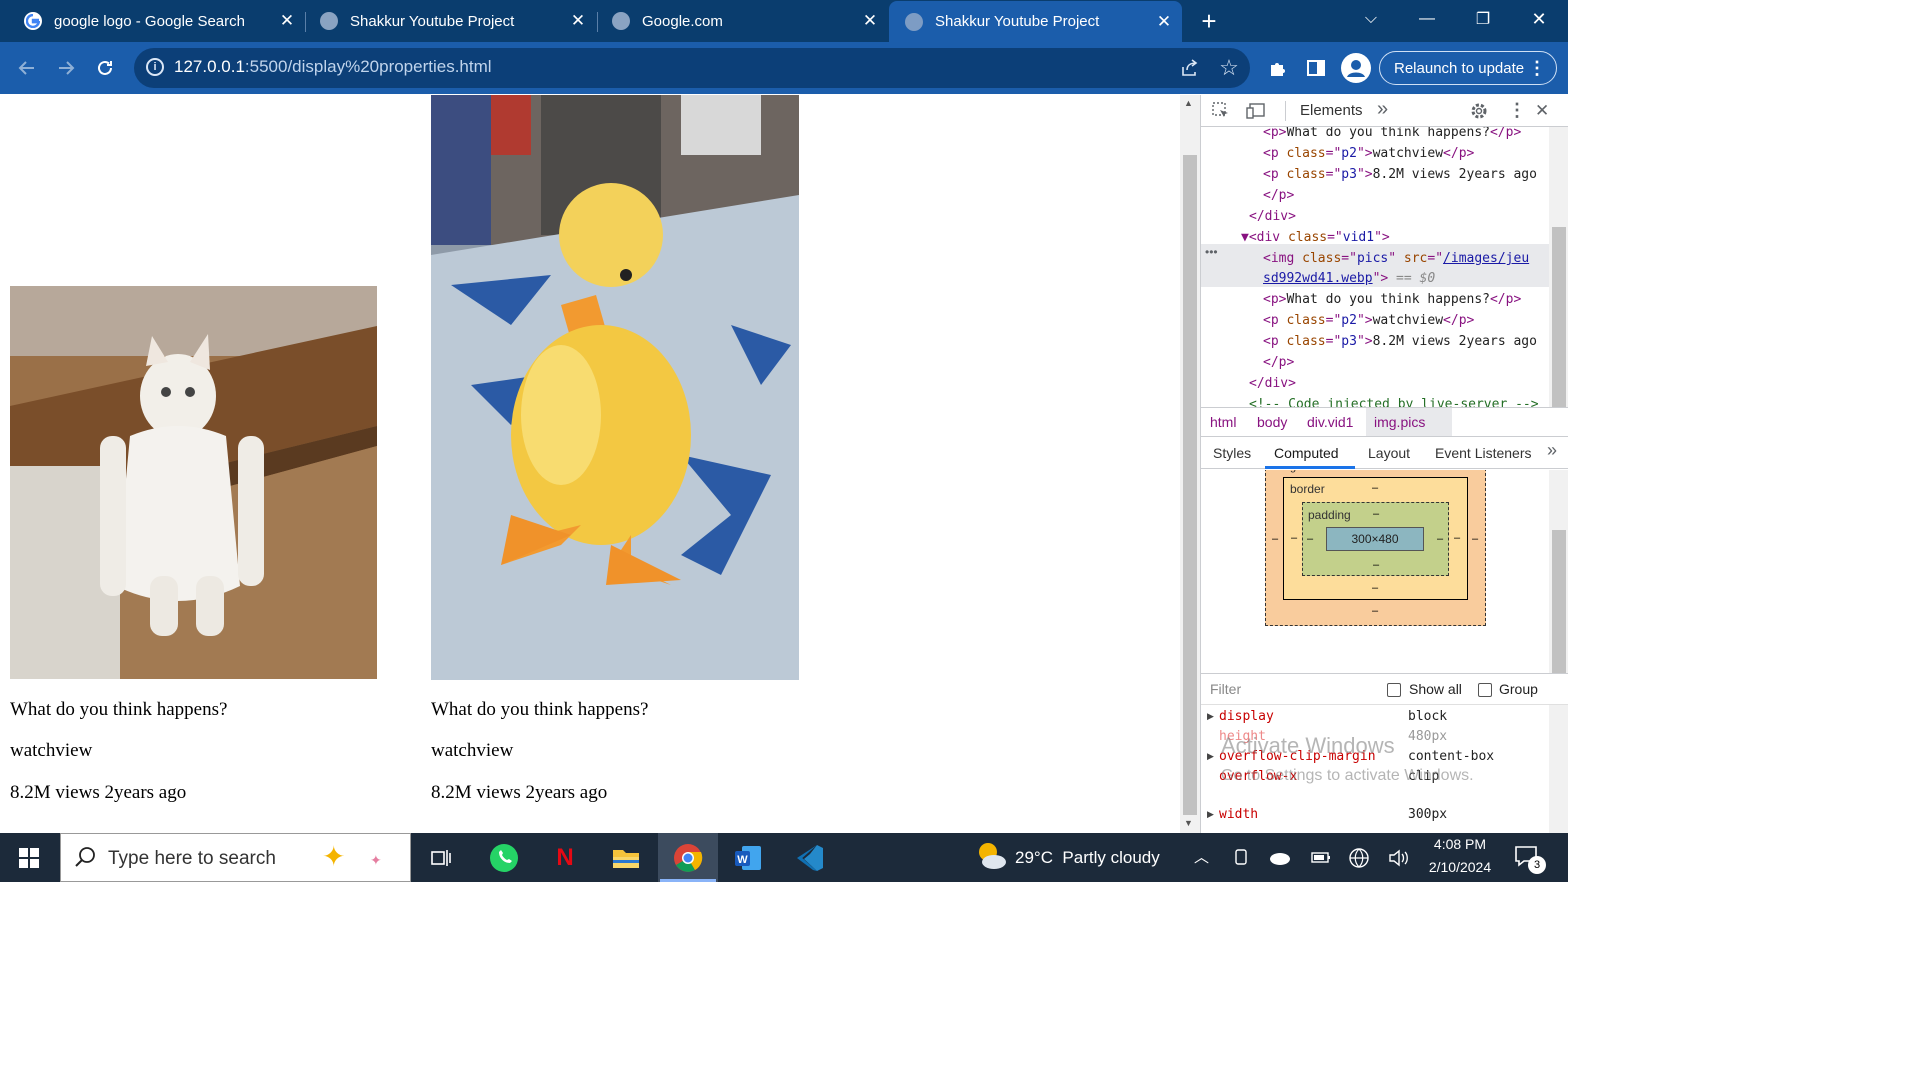  I want to click on scroll-up-arrow-icon: ▲, so click(1188, 103).